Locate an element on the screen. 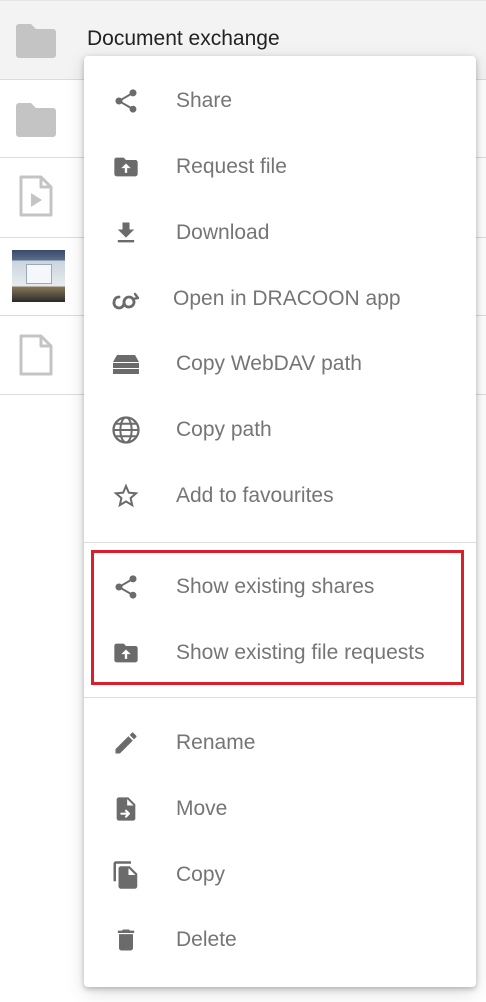 Image resolution: width=486 pixels, height=1002 pixels. menu-item-download: Download is located at coordinates (280, 233).